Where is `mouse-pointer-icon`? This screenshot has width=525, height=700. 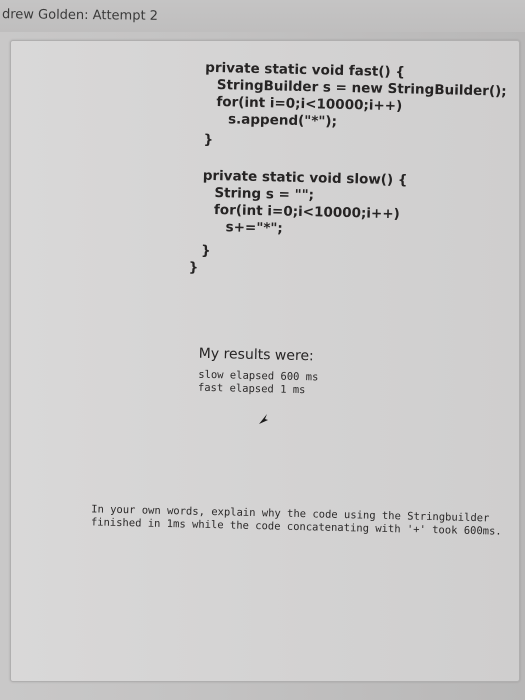 mouse-pointer-icon is located at coordinates (263, 419).